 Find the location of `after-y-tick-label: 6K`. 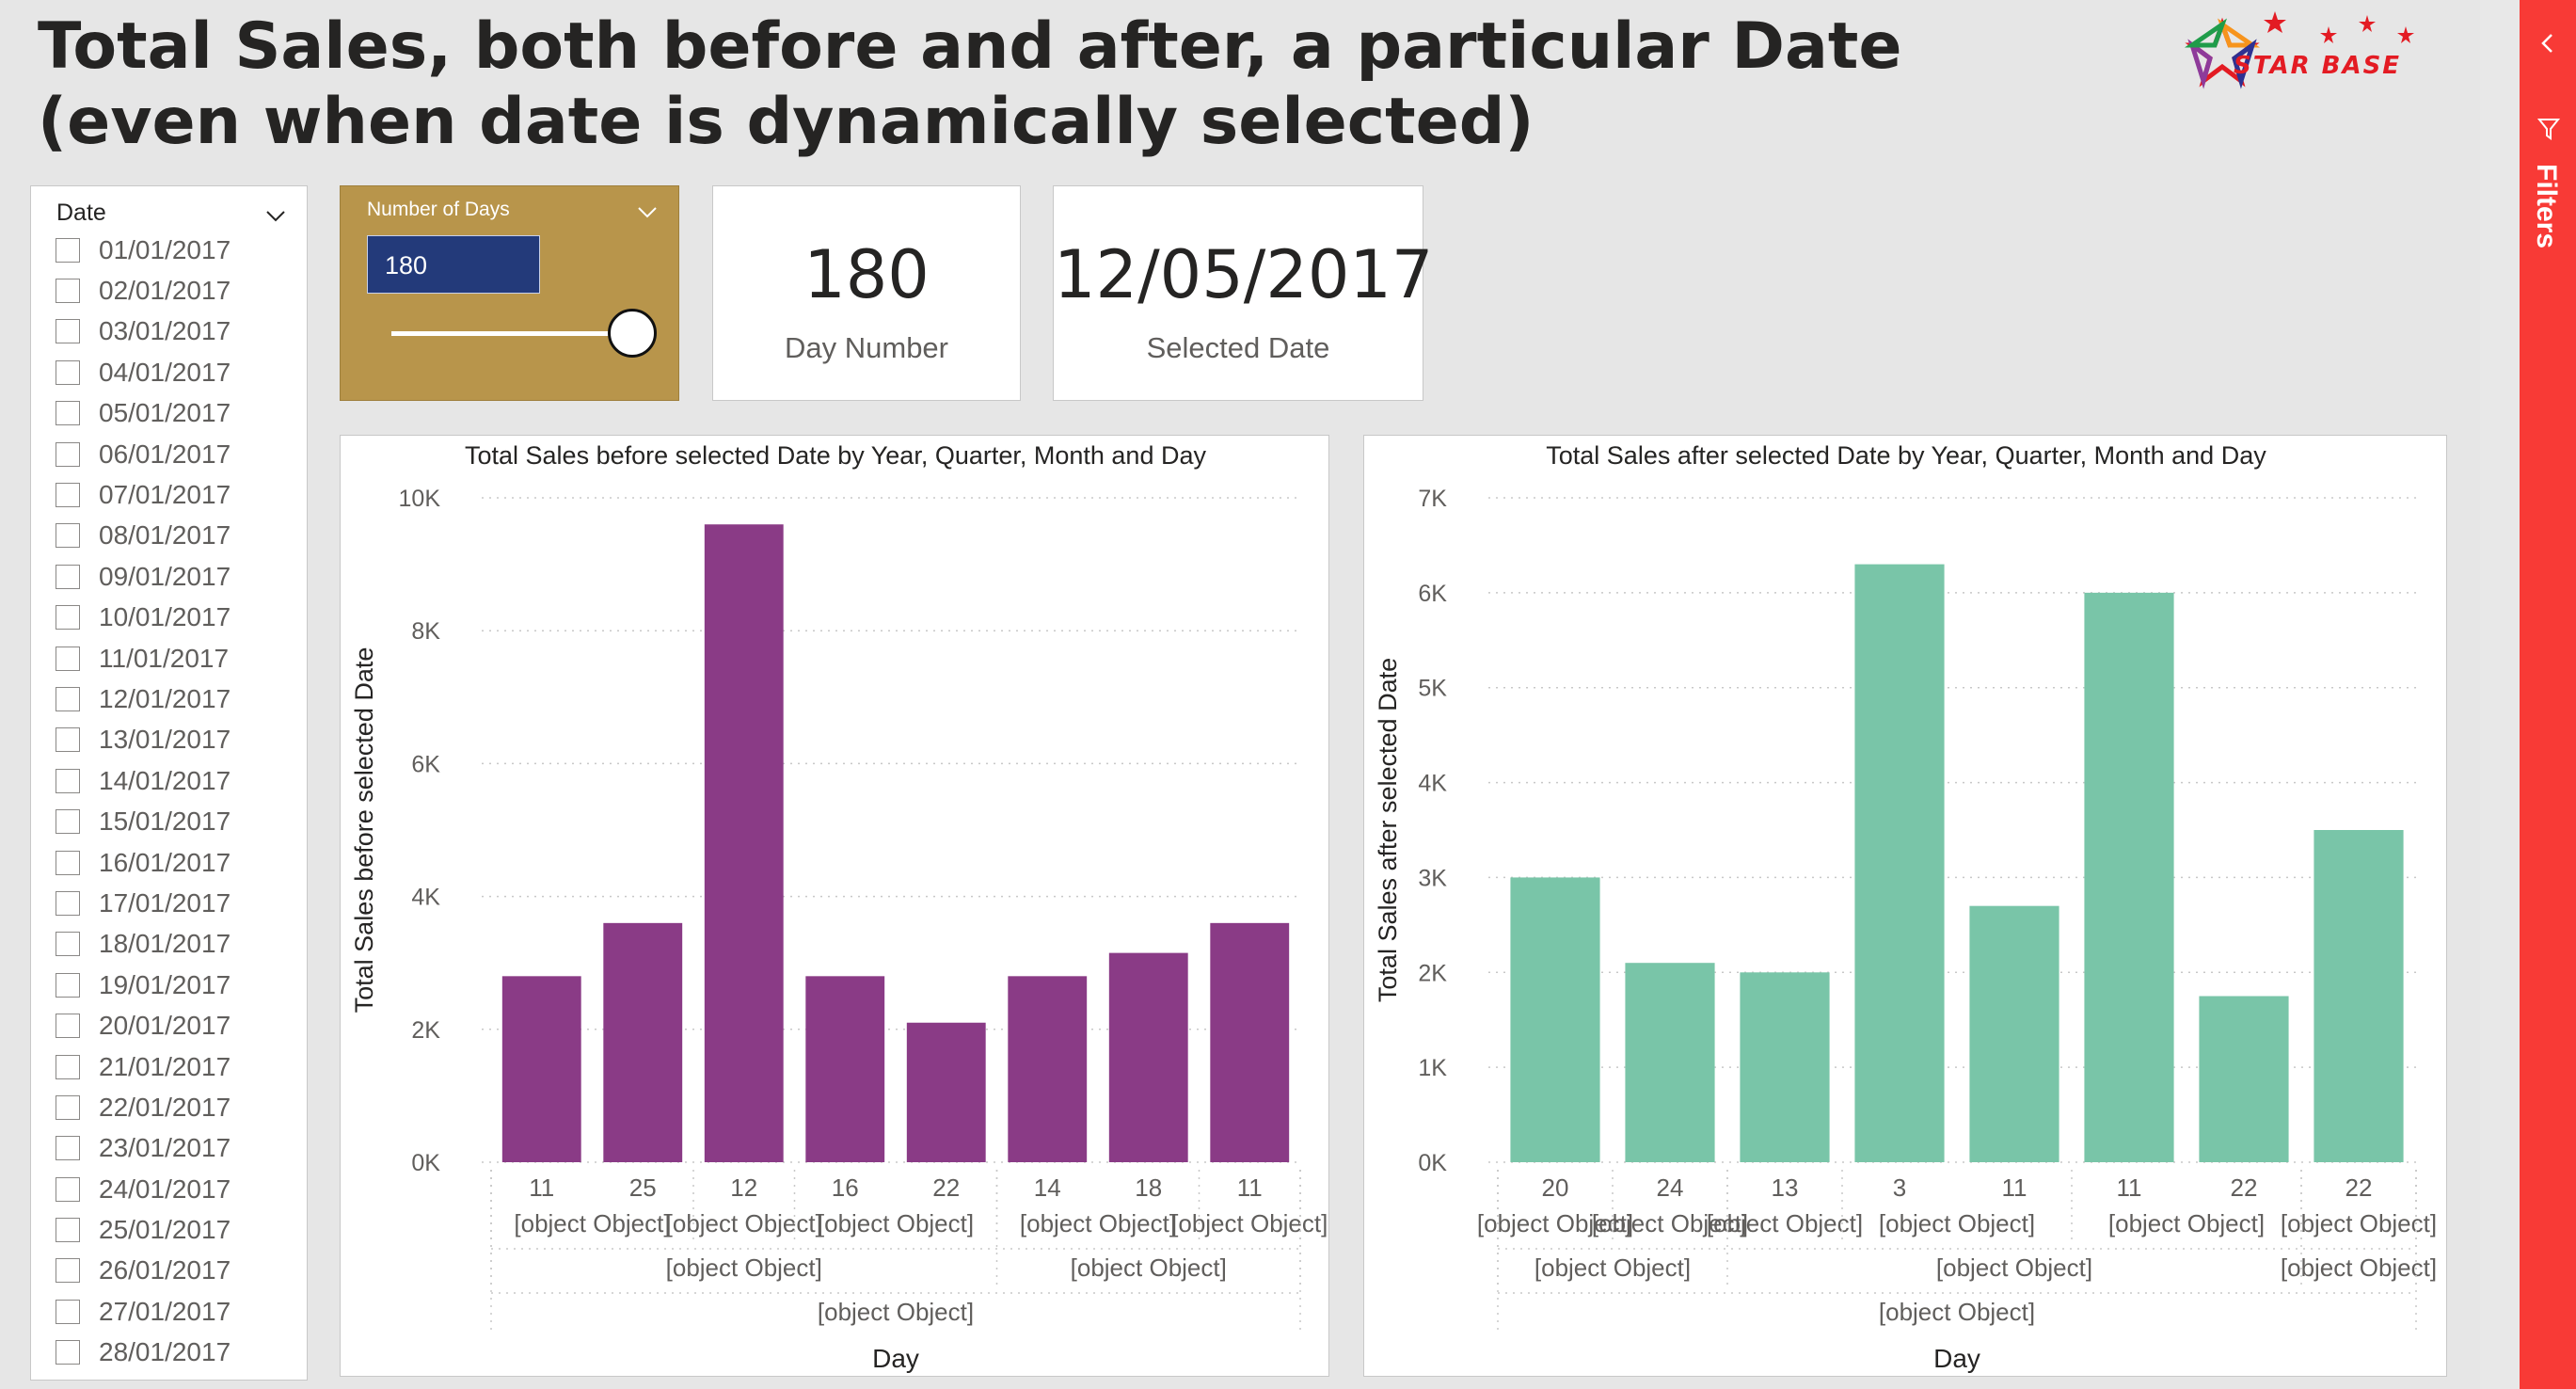

after-y-tick-label: 6K is located at coordinates (1432, 594).